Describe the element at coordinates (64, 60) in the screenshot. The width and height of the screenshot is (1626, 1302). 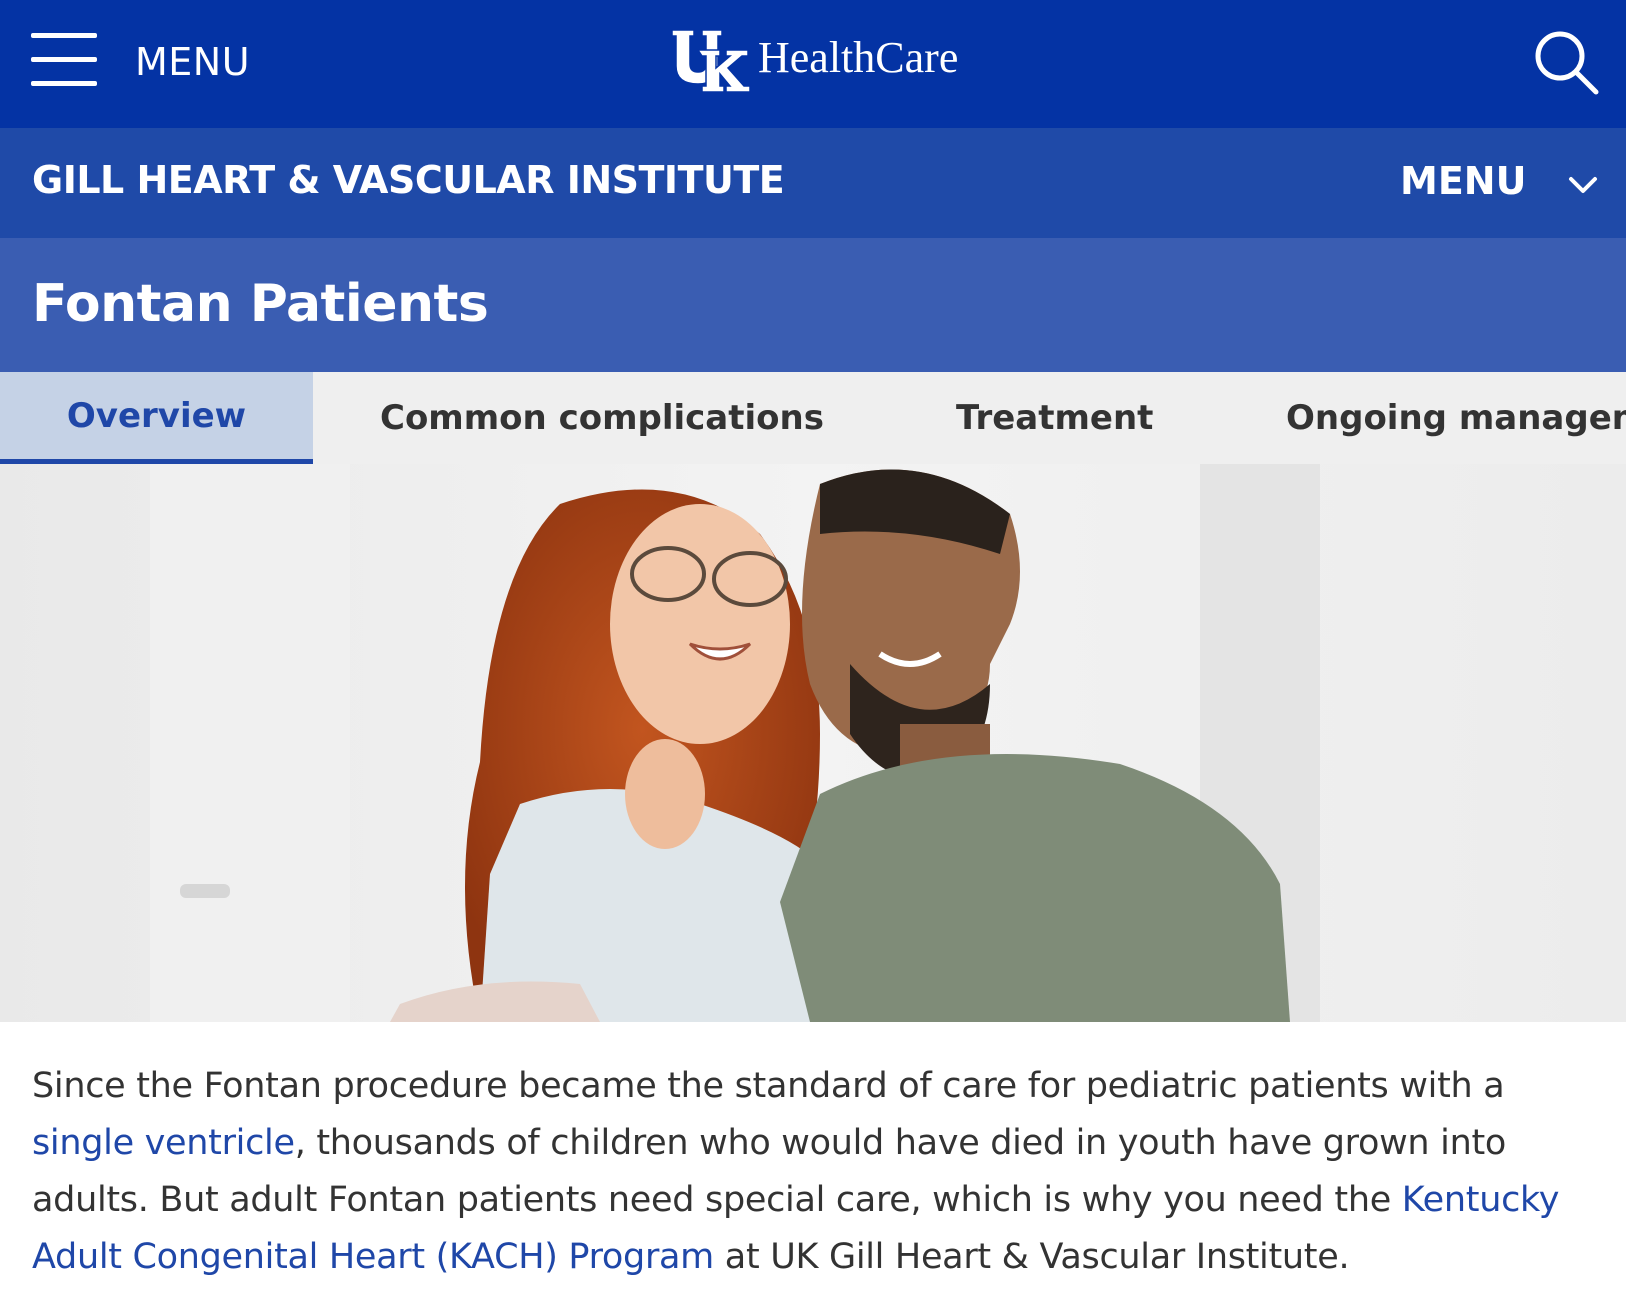
I see `hamburger-icon` at that location.